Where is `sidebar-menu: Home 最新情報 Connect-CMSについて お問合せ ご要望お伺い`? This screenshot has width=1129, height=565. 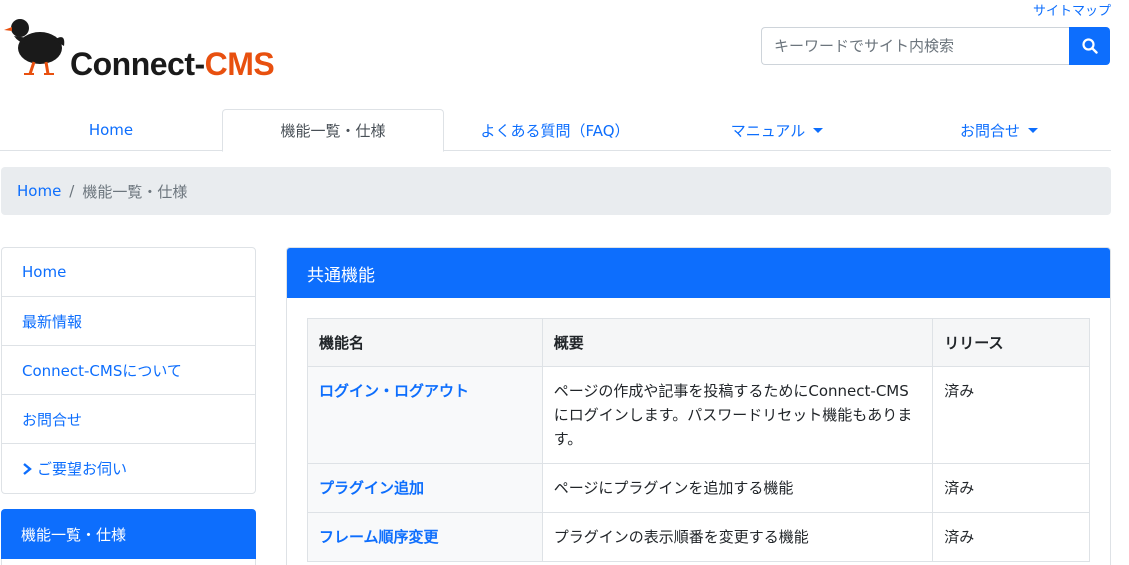
sidebar-menu: Home 最新情報 Connect-CMSについて お問合せ ご要望お伺い is located at coordinates (128, 370).